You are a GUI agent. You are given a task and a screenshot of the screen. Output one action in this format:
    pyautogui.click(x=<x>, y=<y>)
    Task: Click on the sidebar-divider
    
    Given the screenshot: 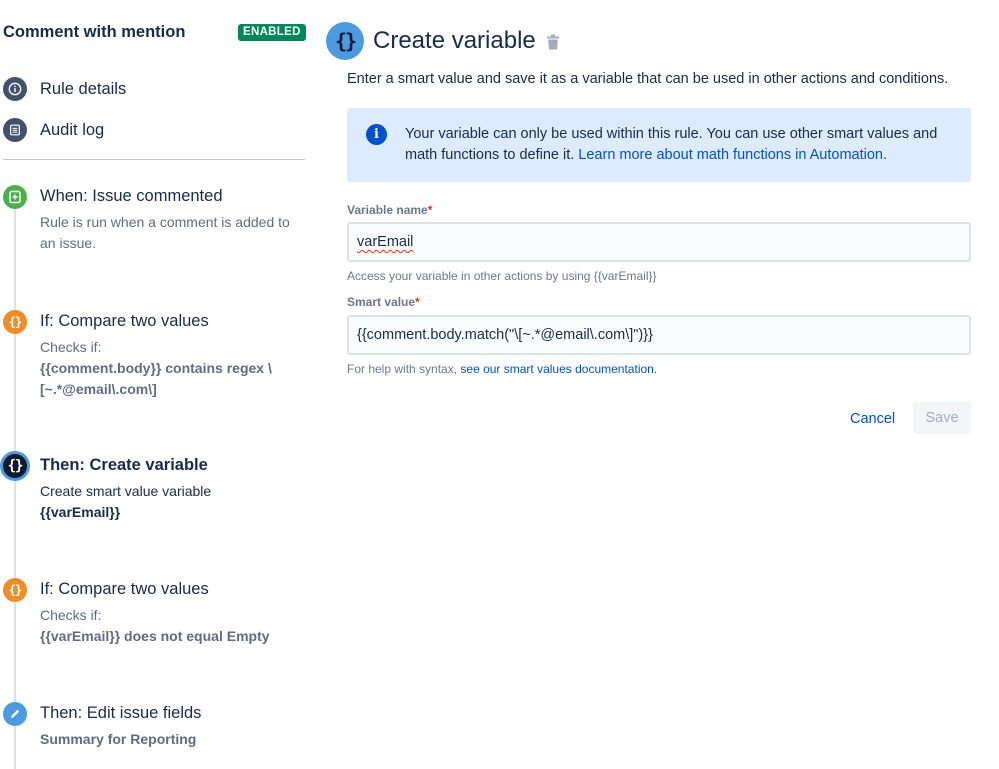 What is the action you would take?
    pyautogui.click(x=154, y=159)
    